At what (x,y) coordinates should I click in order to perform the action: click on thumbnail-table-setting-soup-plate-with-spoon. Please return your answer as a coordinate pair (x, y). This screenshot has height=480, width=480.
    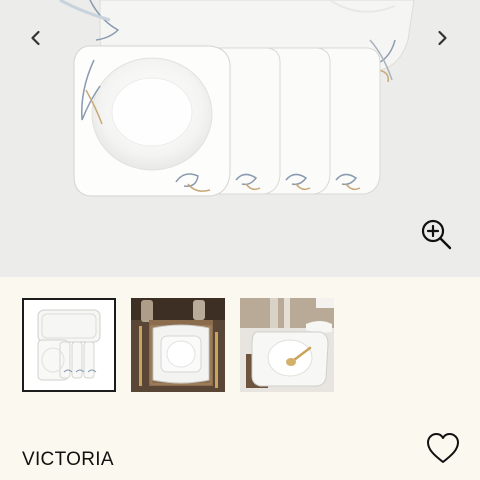
    Looking at the image, I should click on (287, 345).